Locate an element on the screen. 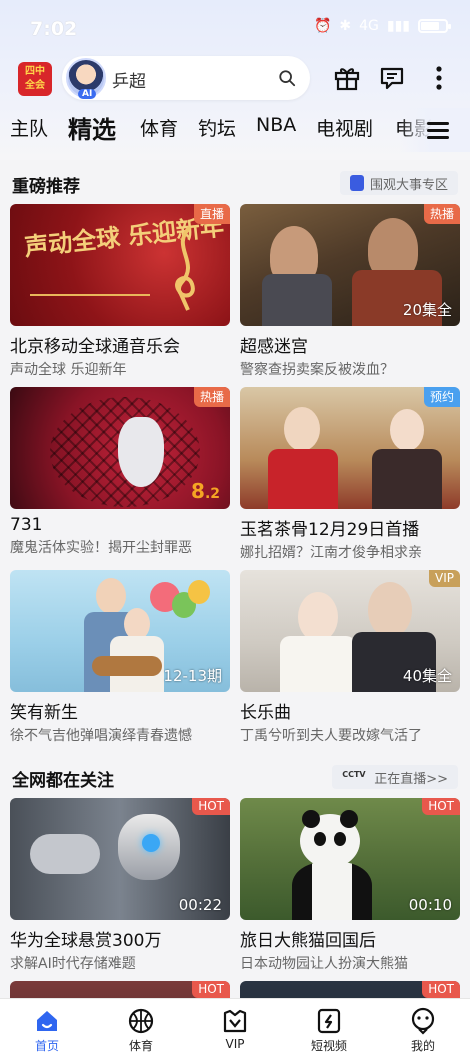 Image resolution: width=470 pixels, height=1060 pixels. actor-body is located at coordinates (297, 300).